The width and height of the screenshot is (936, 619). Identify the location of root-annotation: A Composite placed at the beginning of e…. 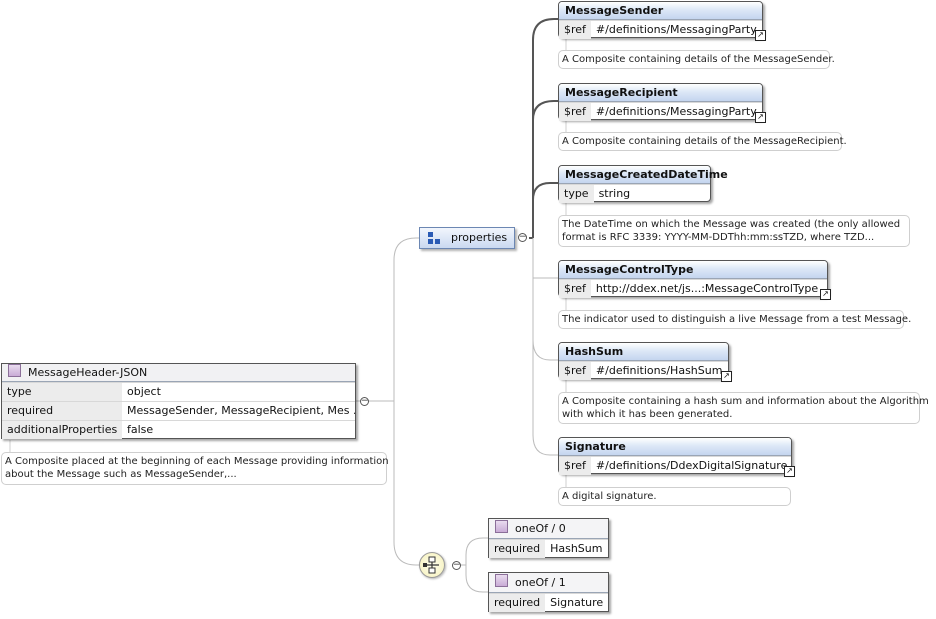
(195, 468).